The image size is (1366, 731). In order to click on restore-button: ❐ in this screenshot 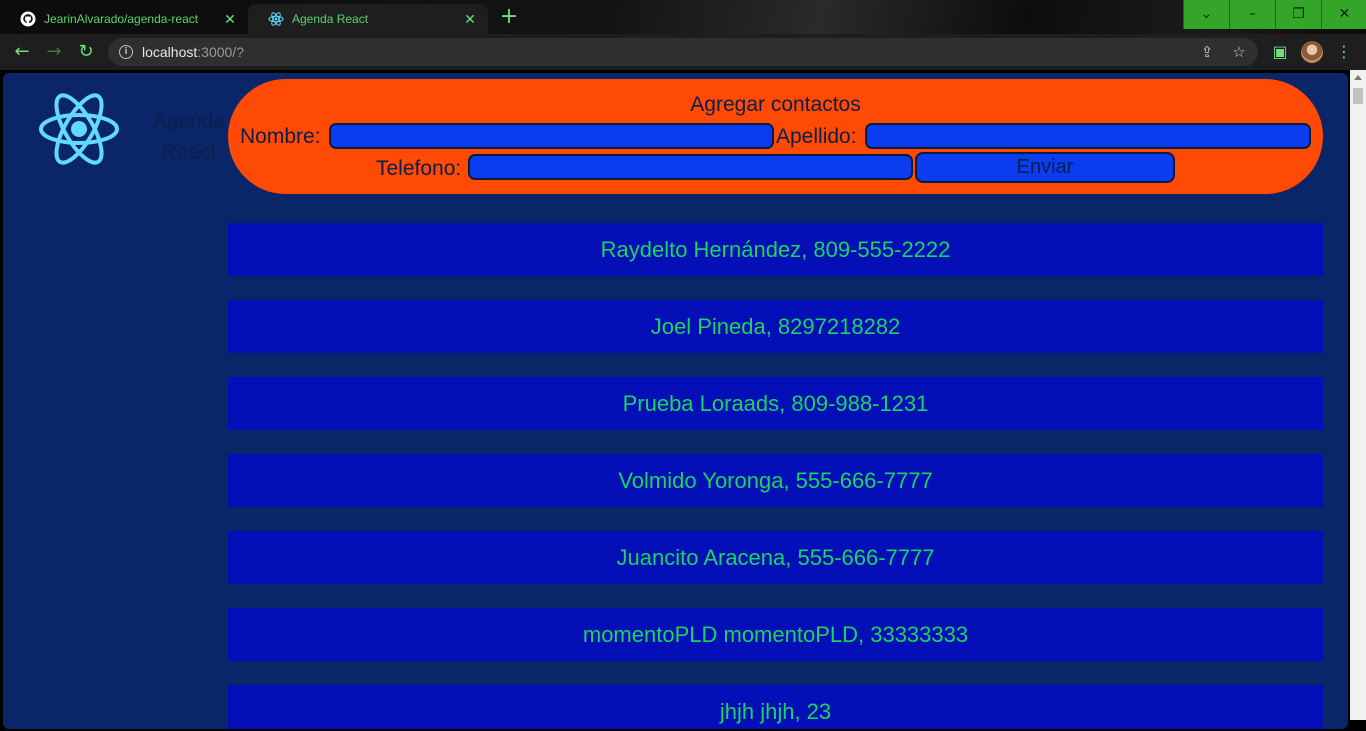, I will do `click(1298, 14)`.